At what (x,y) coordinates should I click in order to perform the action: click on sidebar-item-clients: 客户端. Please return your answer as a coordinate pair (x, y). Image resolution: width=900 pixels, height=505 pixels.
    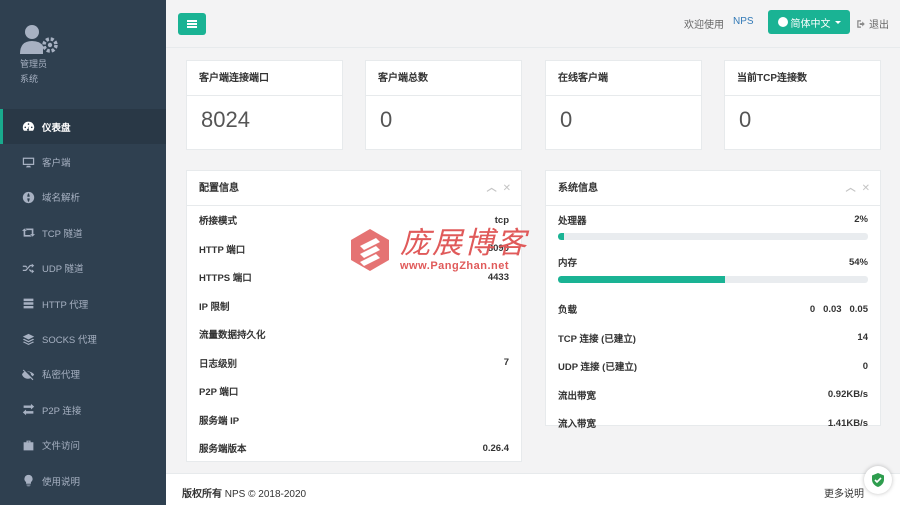
    Looking at the image, I should click on (83, 161).